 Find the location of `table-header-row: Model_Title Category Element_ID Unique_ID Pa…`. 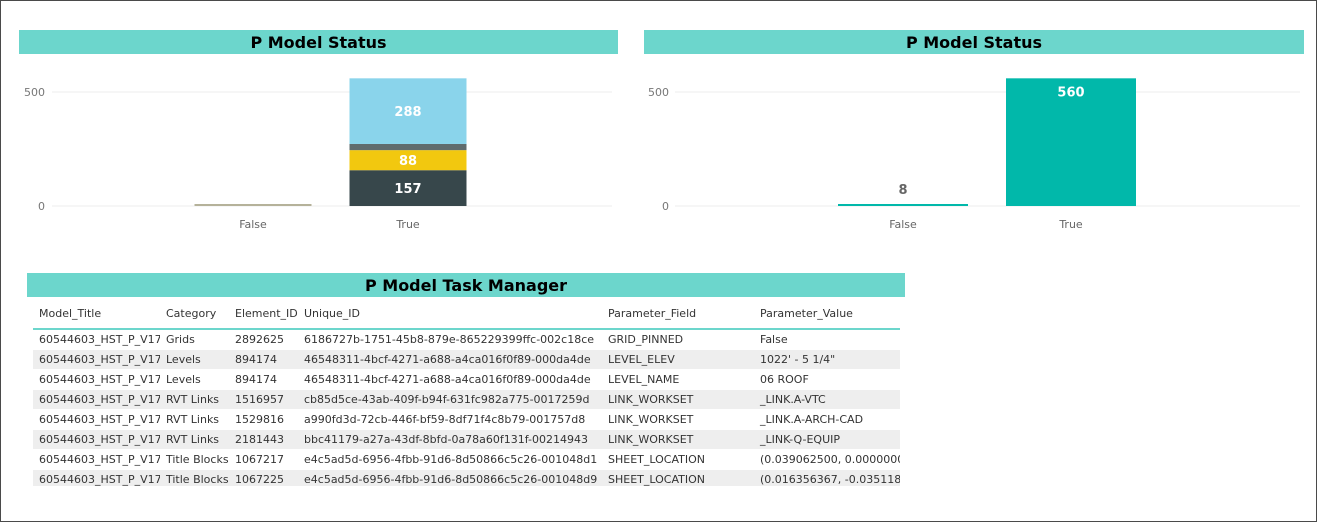

table-header-row: Model_Title Category Element_ID Unique_ID Pa… is located at coordinates (466, 314).